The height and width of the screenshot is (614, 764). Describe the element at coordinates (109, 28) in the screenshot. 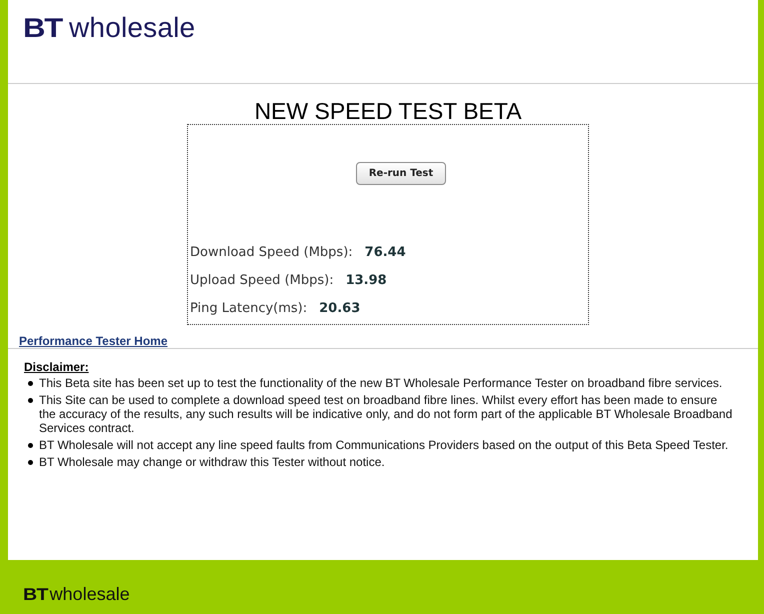

I see `brand-logo: BT wholesale` at that location.